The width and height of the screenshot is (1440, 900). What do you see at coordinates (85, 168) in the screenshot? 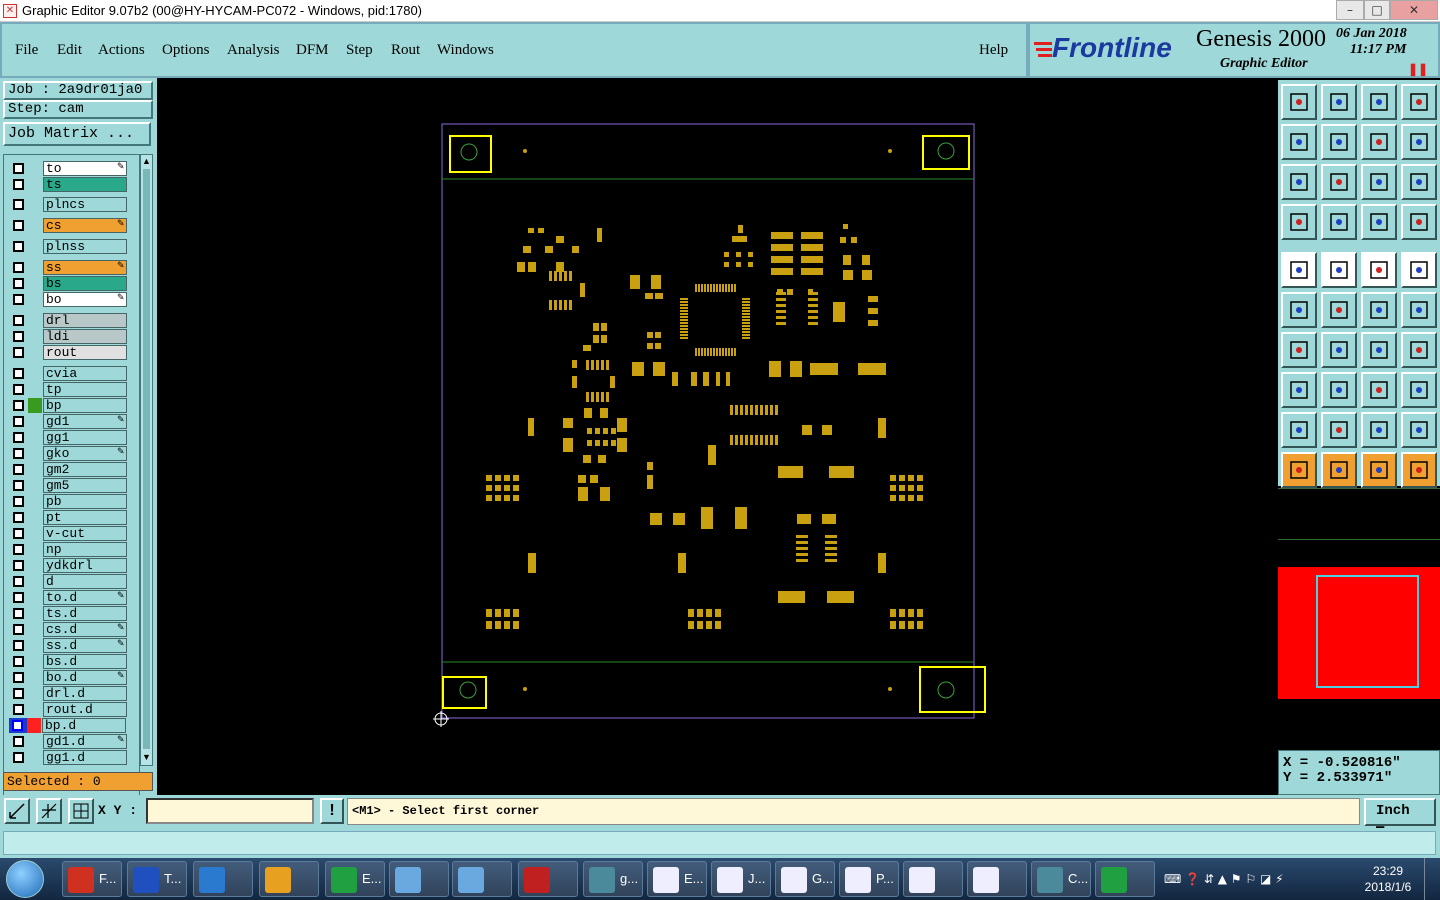
I see `layer-name: to` at bounding box center [85, 168].